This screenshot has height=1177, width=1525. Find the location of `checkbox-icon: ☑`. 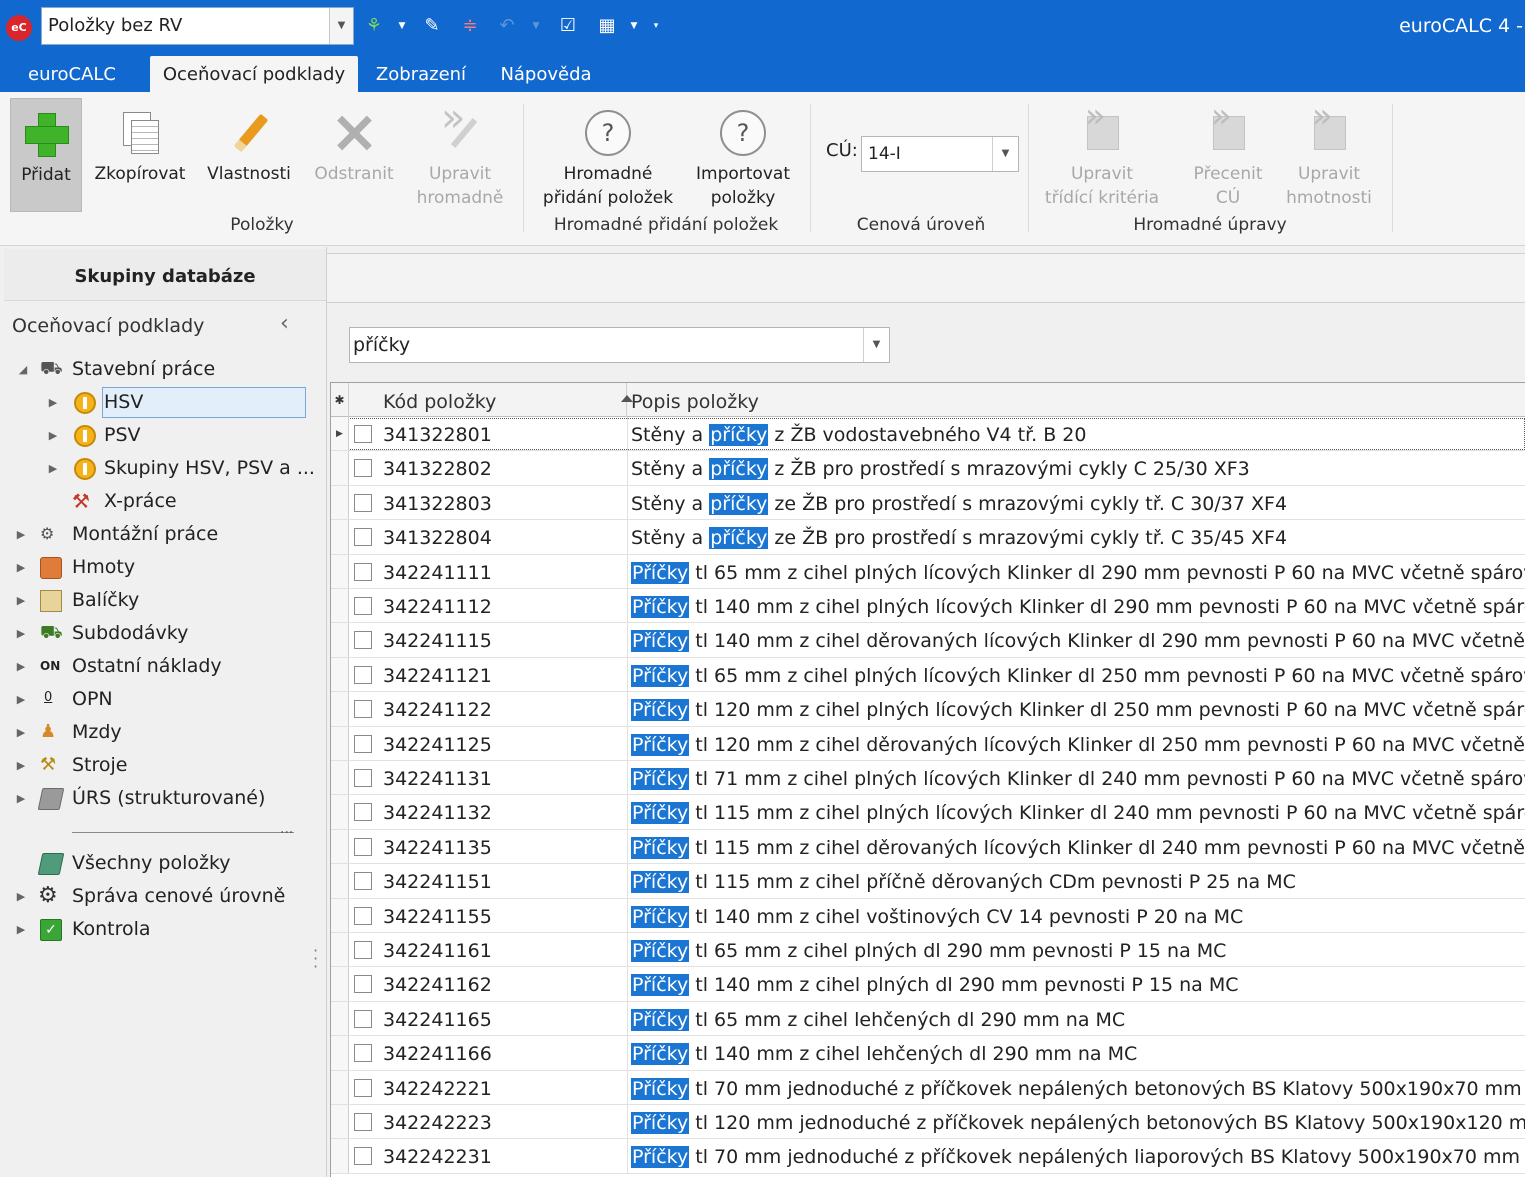

checkbox-icon: ☑ is located at coordinates (568, 26).